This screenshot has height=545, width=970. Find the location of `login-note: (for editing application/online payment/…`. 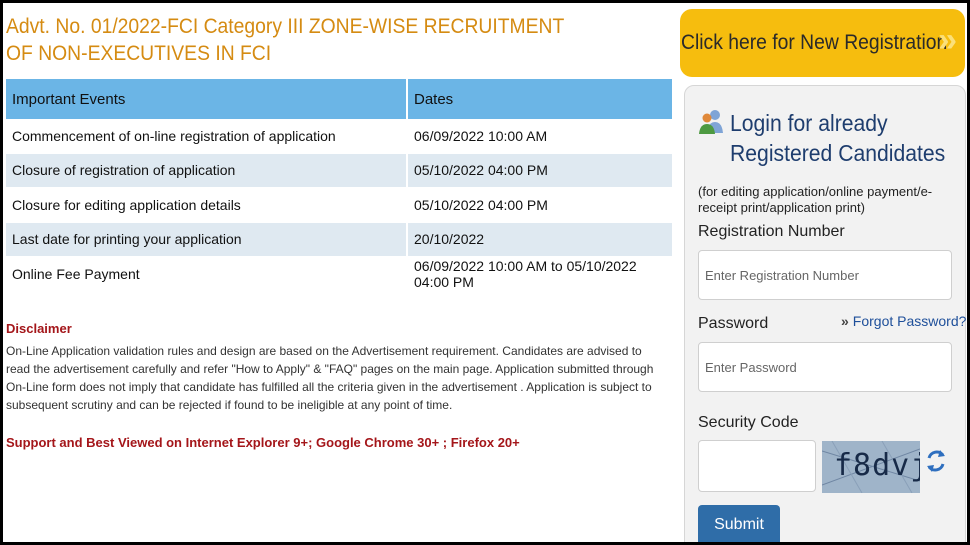

login-note: (for editing application/online payment/… is located at coordinates (815, 199).